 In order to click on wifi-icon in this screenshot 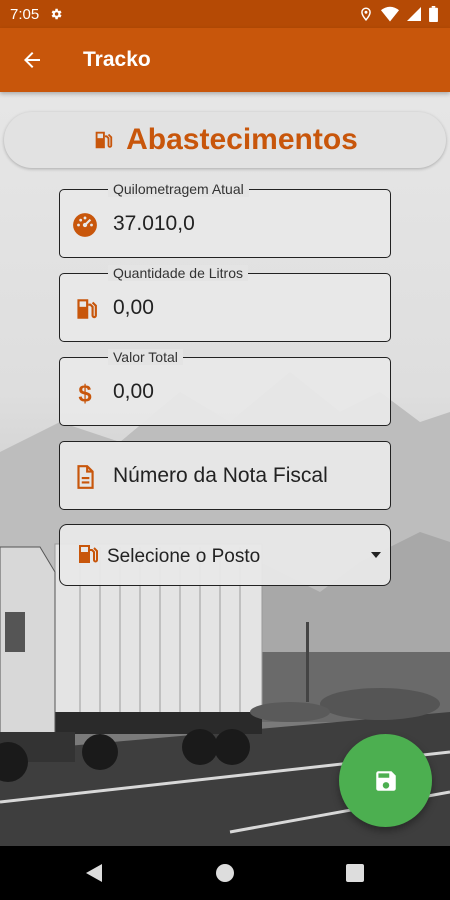, I will do `click(390, 14)`.